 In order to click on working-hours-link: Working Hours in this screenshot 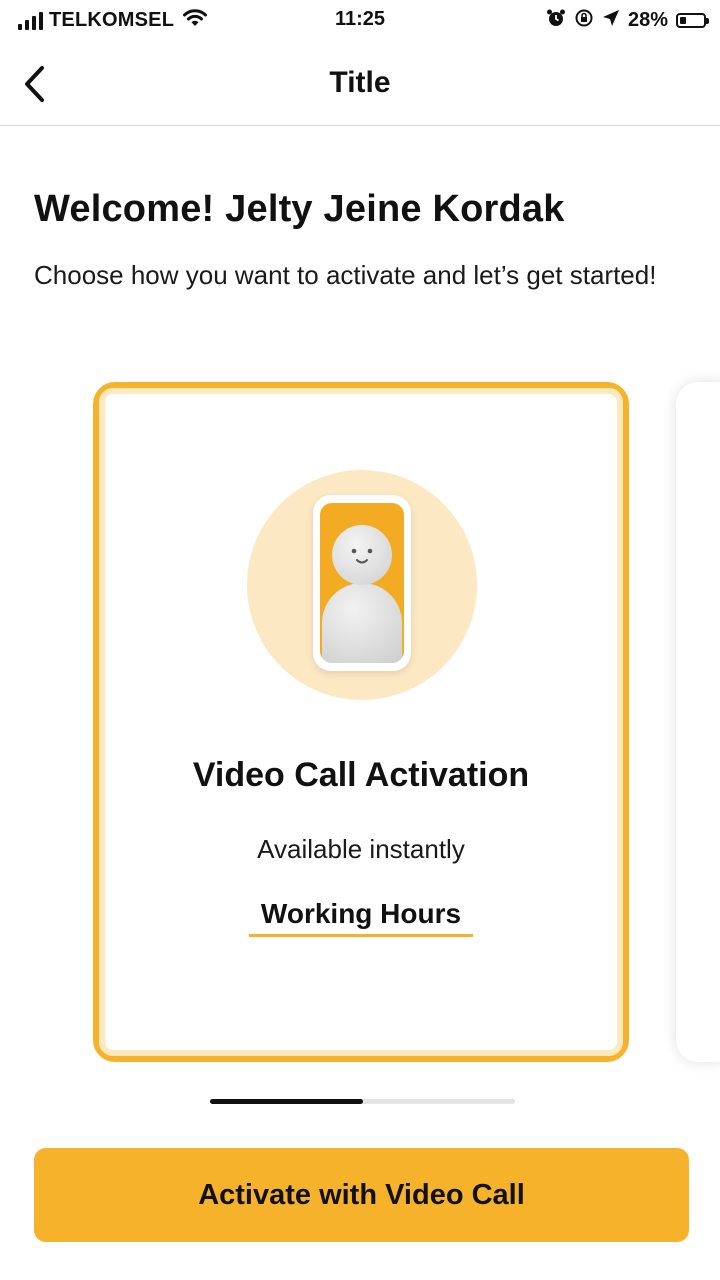, I will do `click(361, 917)`.